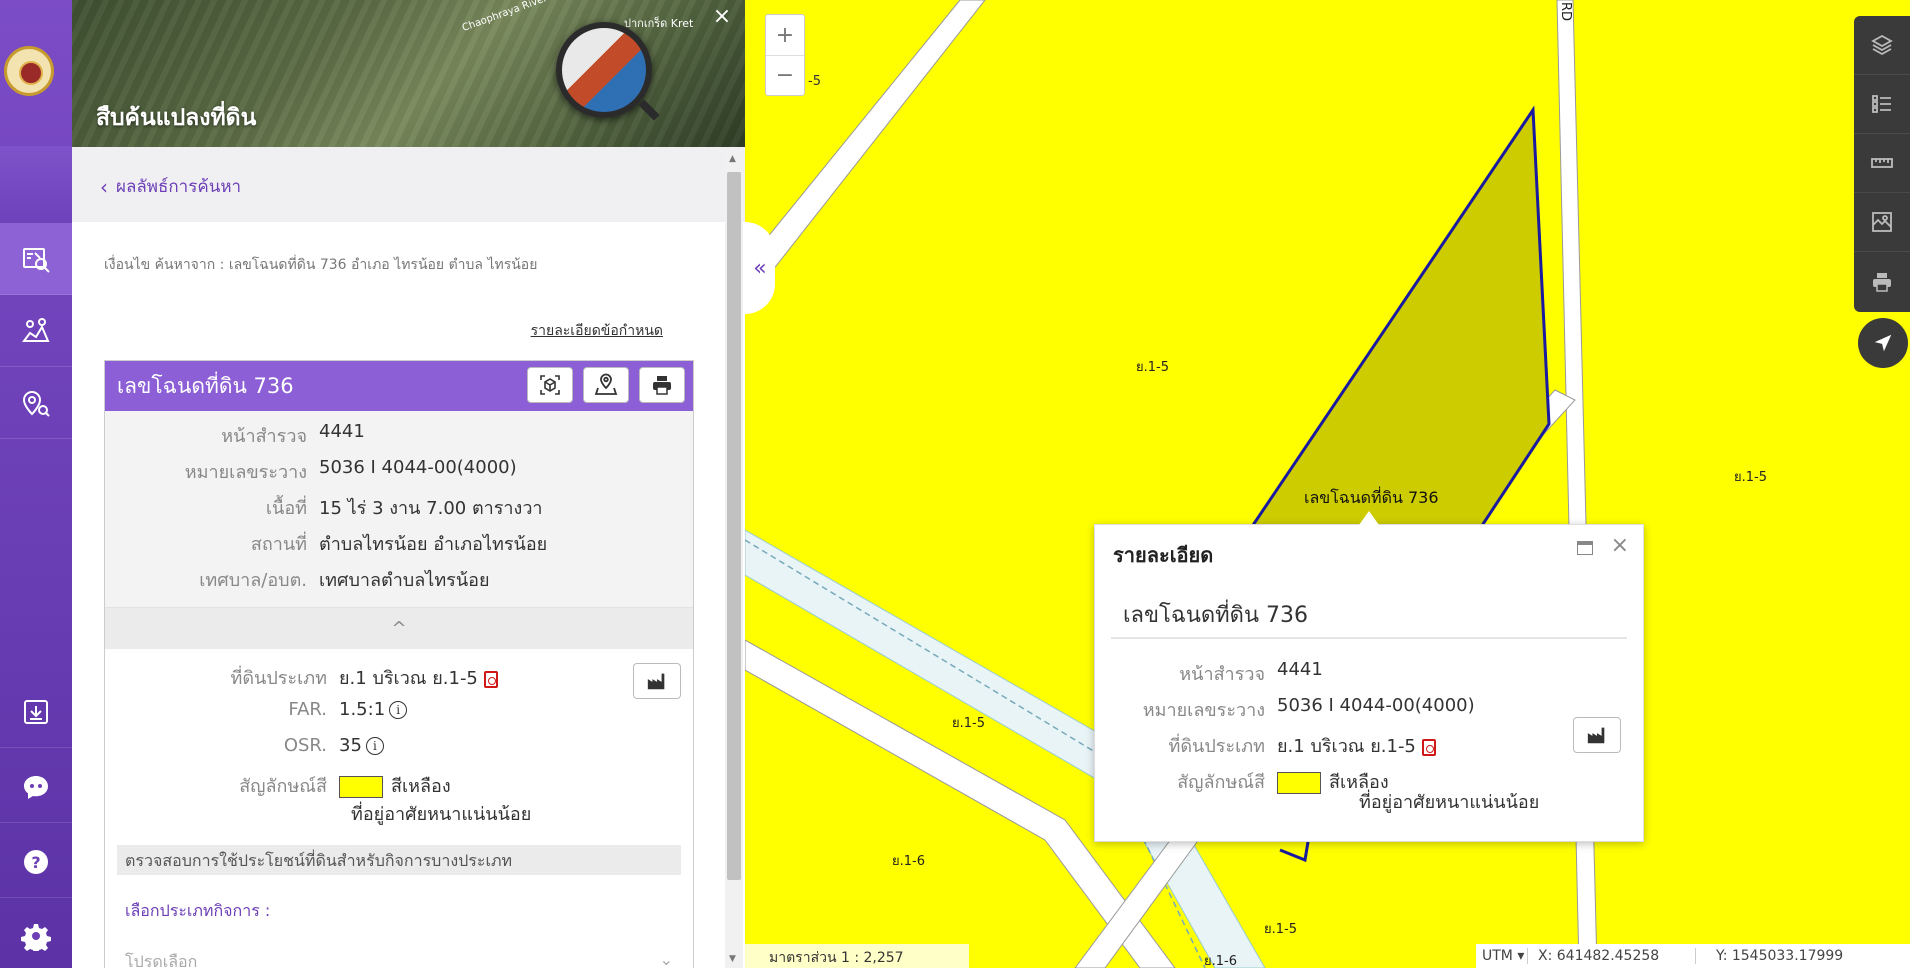 Image resolution: width=1910 pixels, height=968 pixels. I want to click on crs-select: UTM ▾, so click(1502, 956).